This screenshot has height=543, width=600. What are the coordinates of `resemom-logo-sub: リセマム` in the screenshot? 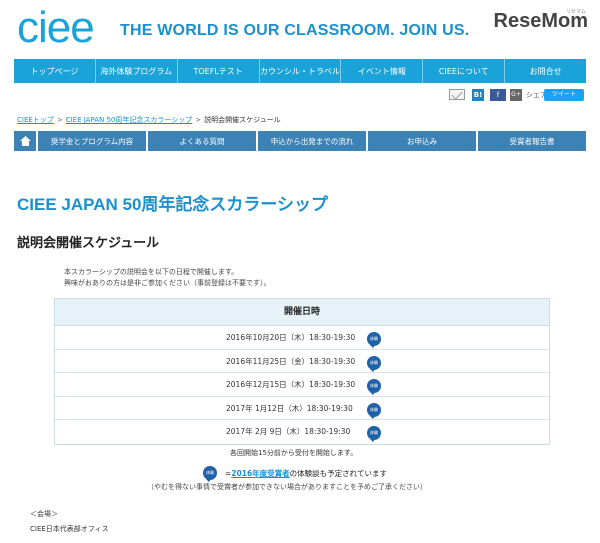 It's located at (575, 12).